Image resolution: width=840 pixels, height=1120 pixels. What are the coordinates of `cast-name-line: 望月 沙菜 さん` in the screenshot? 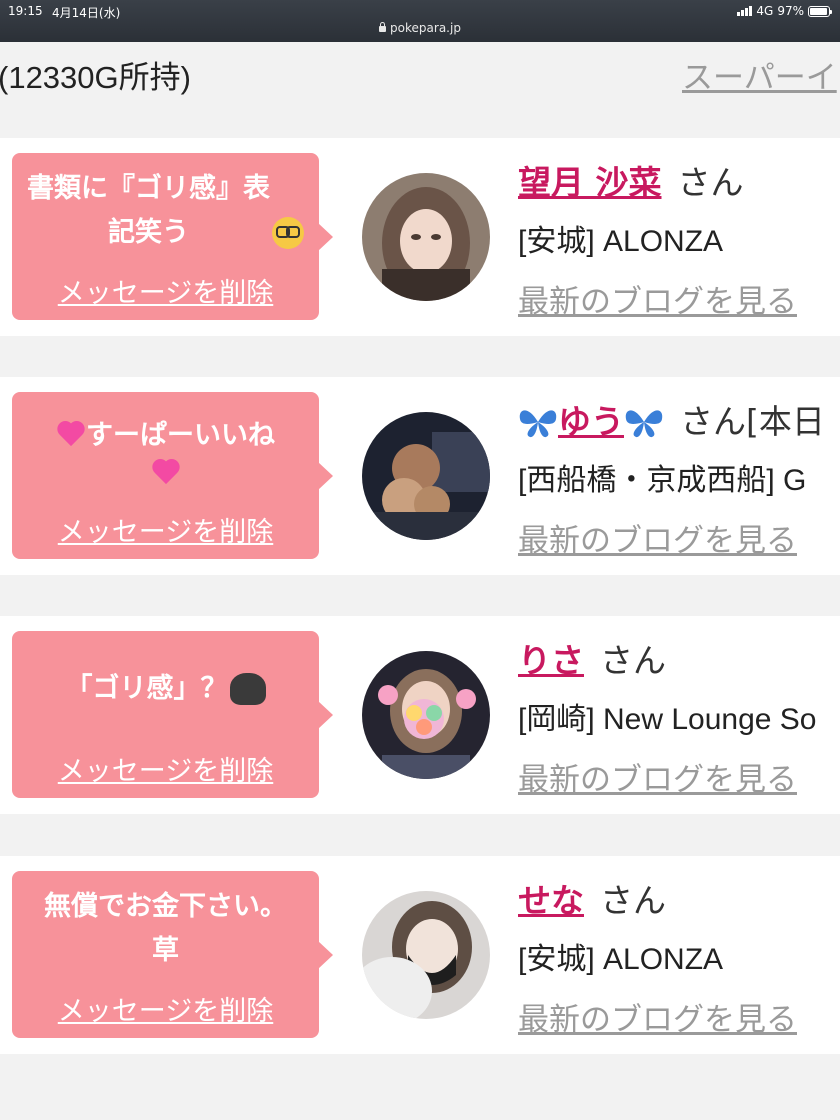 It's located at (631, 180).